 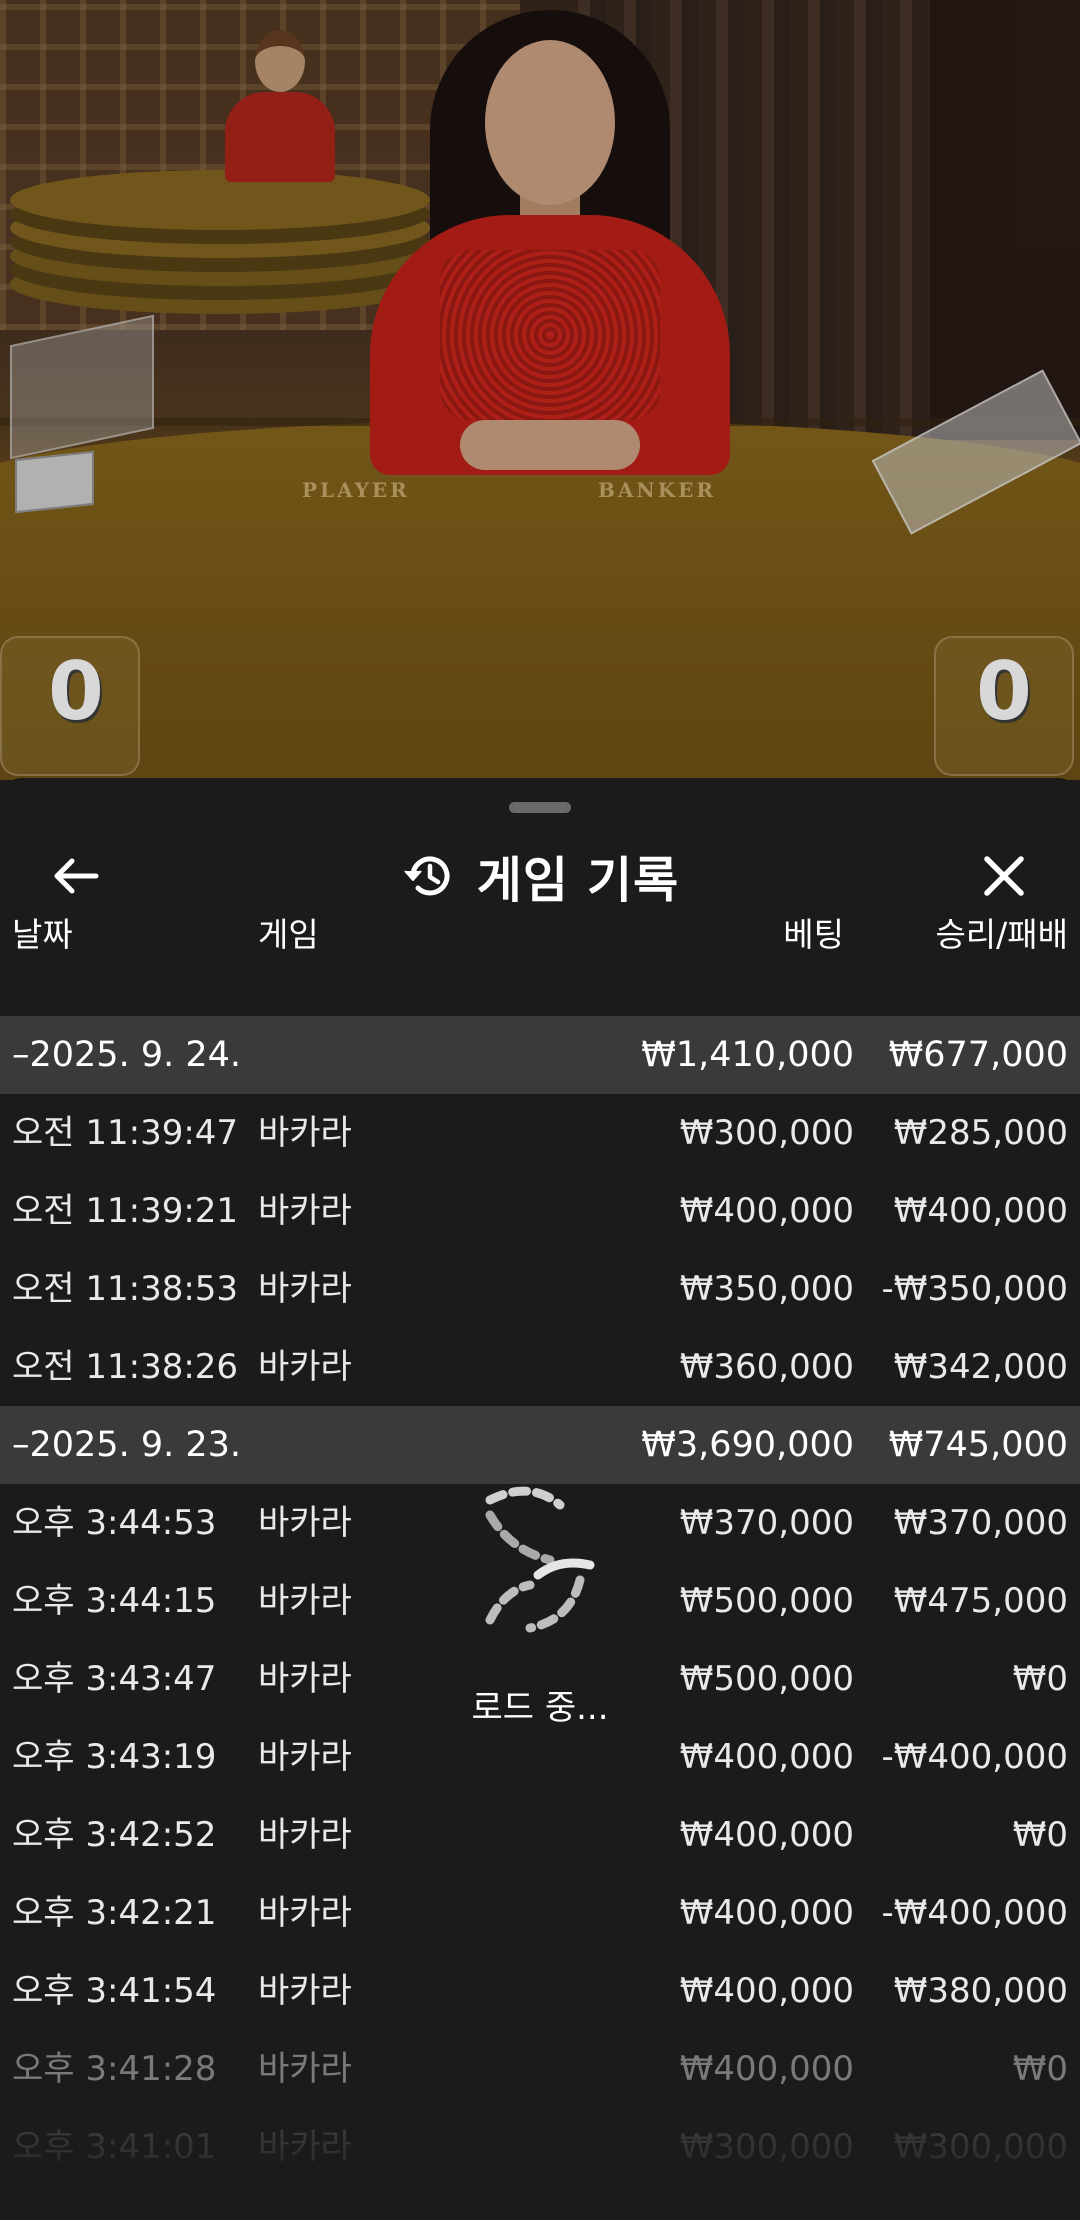 What do you see at coordinates (125, 1367) in the screenshot?
I see `row-date: 오전 11:38:26` at bounding box center [125, 1367].